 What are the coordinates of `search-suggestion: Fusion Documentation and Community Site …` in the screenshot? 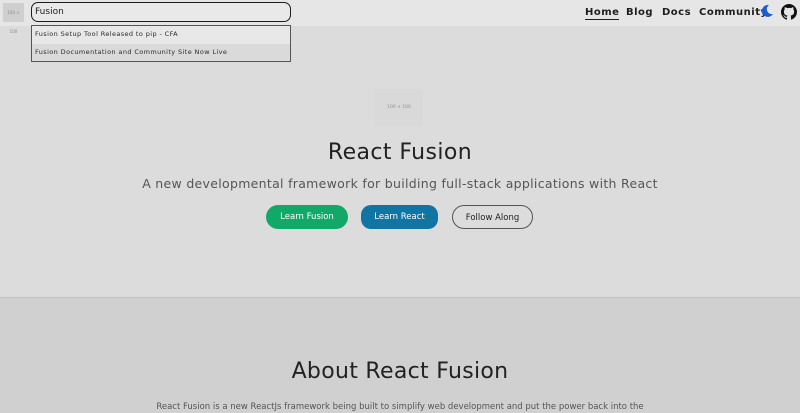 It's located at (161, 52).